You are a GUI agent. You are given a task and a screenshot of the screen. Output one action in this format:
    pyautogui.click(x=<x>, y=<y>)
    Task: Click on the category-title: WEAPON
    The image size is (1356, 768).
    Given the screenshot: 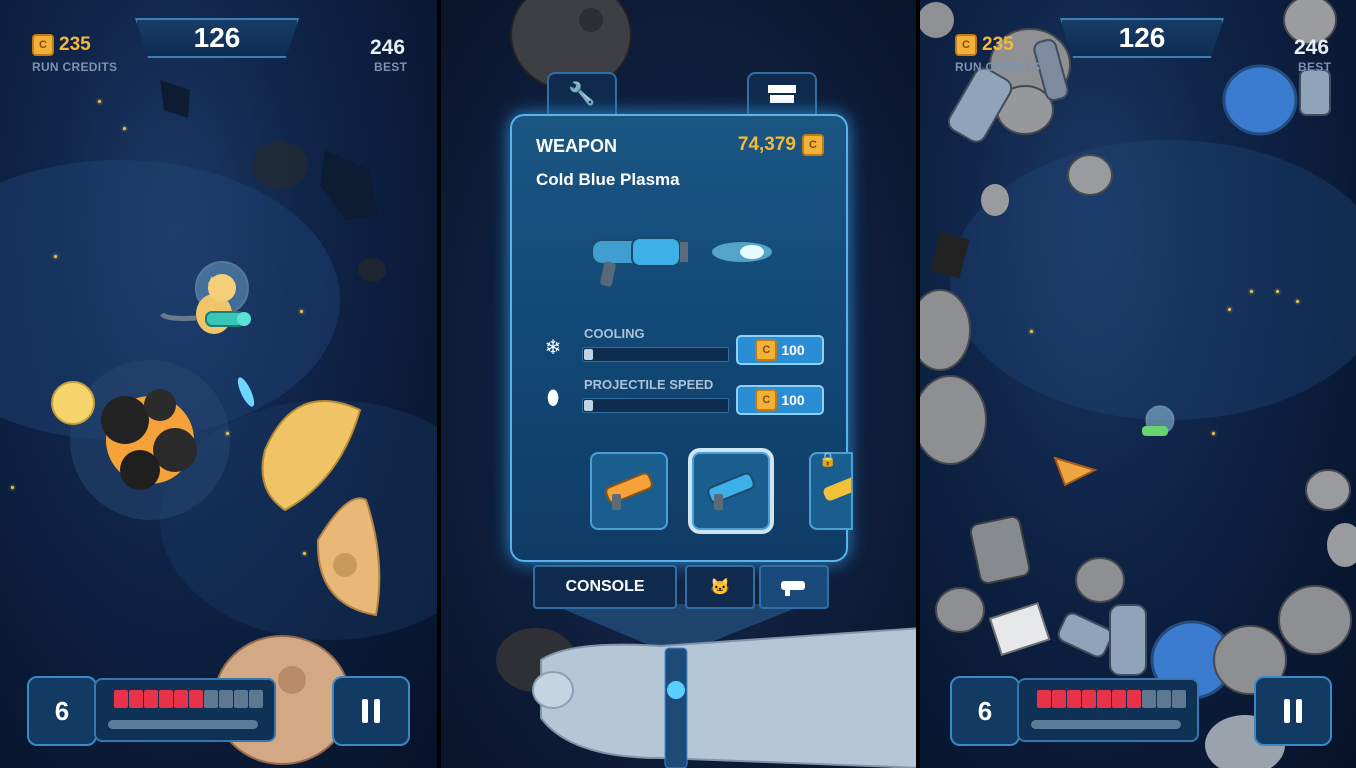 What is the action you would take?
    pyautogui.click(x=576, y=146)
    